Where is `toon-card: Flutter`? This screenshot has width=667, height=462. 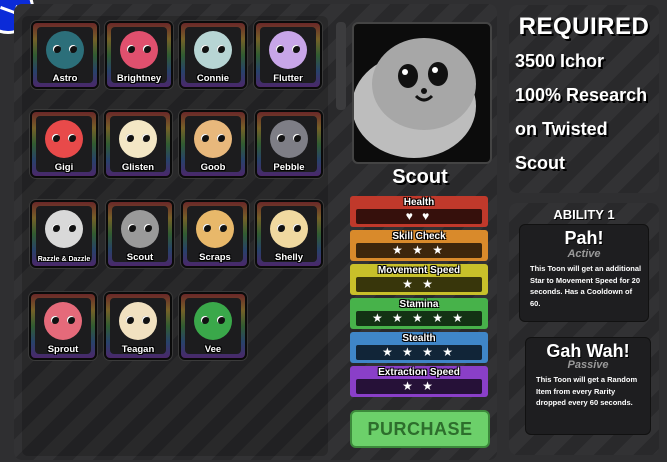
toon-card: Flutter is located at coordinates (288, 55).